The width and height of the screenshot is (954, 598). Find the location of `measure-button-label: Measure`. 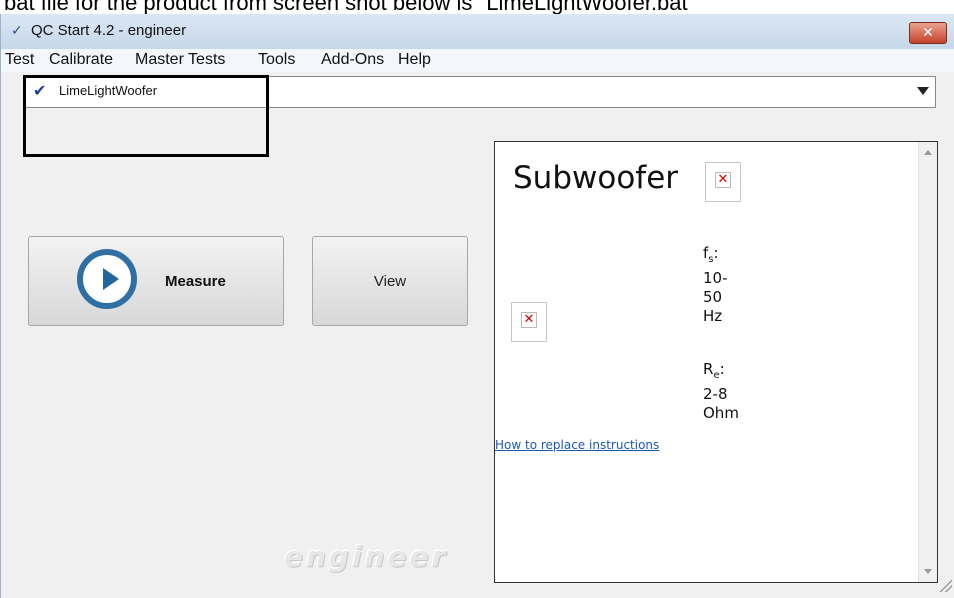

measure-button-label: Measure is located at coordinates (195, 281).